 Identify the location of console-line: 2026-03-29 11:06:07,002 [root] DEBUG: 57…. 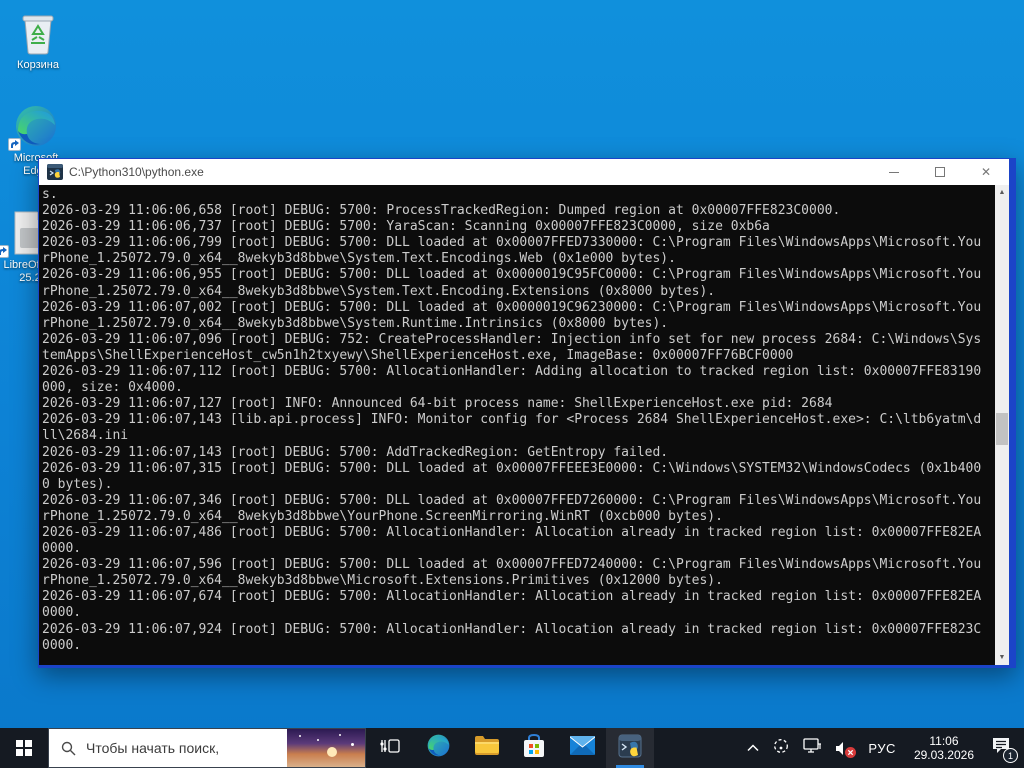
(512, 307).